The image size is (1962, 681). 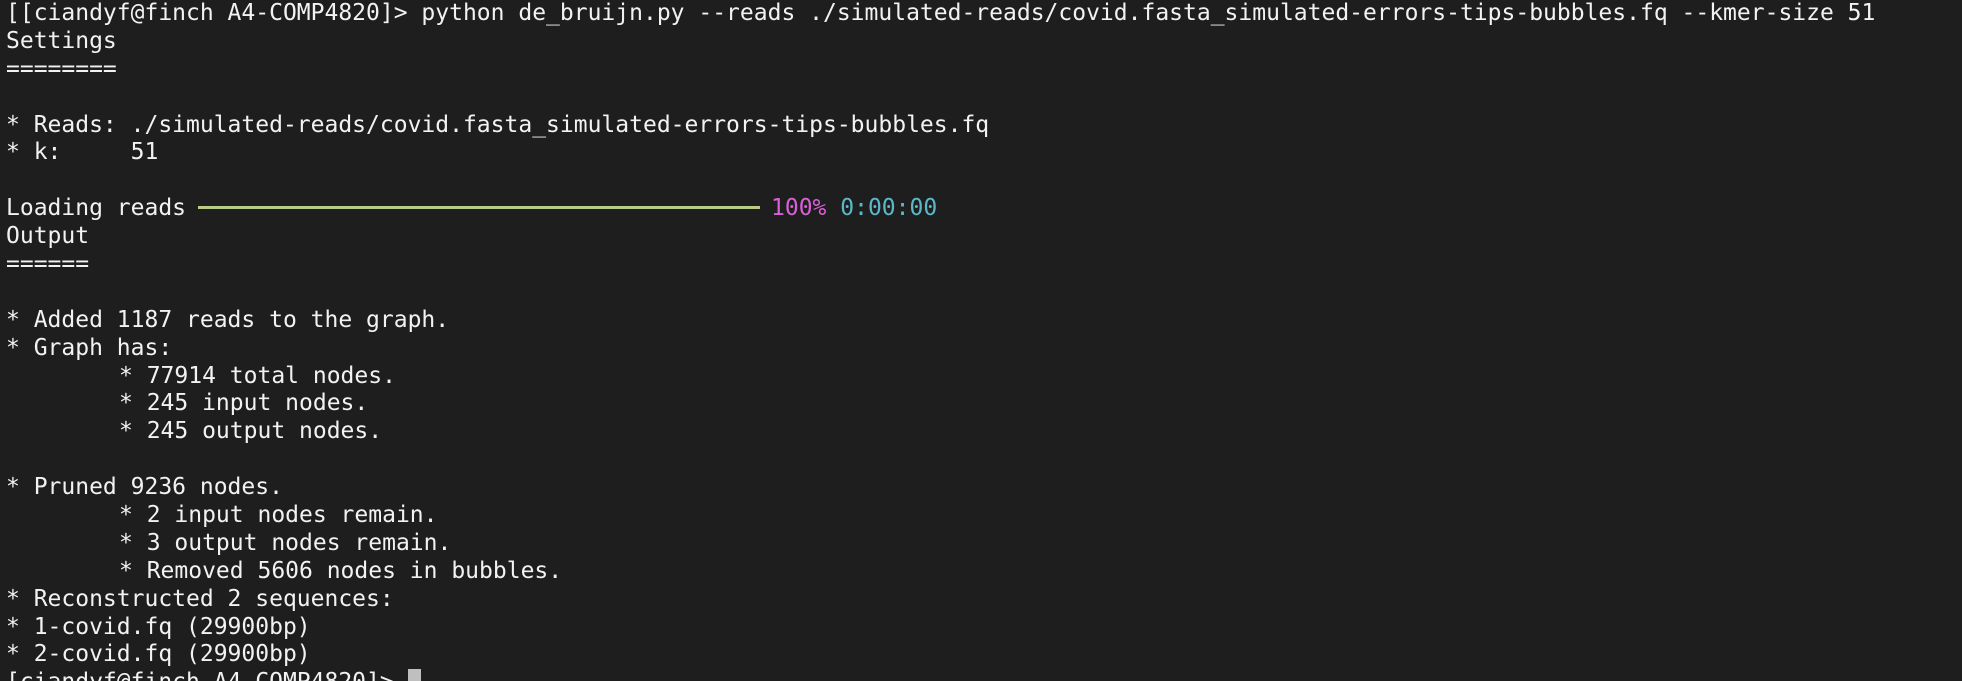 What do you see at coordinates (82, 152) in the screenshot?
I see `kmer-setting: * k: 51` at bounding box center [82, 152].